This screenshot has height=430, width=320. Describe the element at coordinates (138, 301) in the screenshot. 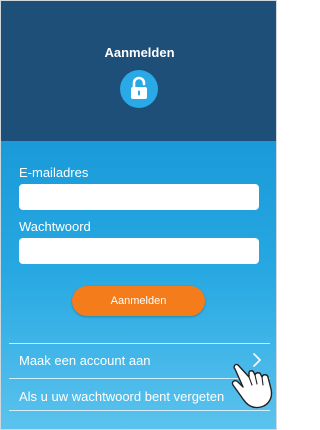

I see `login-button: Aanmelden` at that location.